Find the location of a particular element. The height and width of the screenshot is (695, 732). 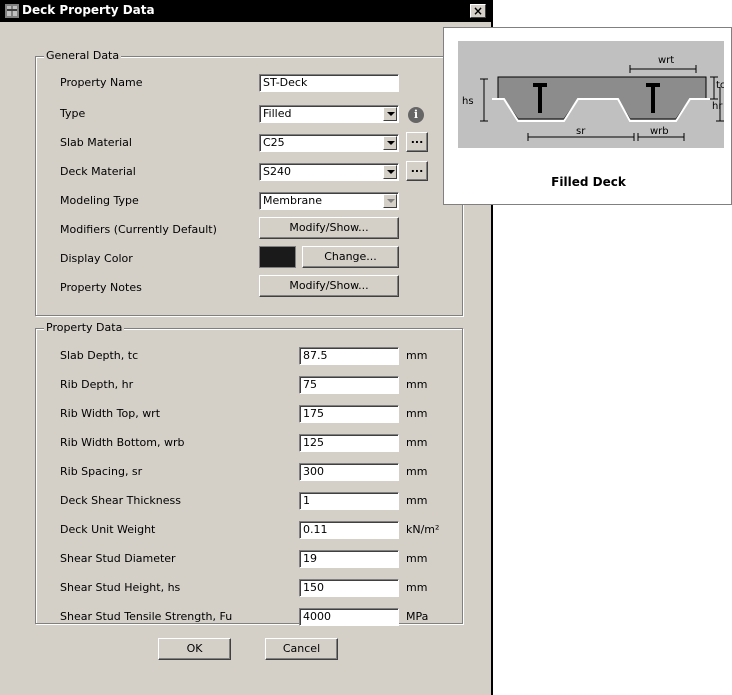

close-button: × is located at coordinates (478, 11).